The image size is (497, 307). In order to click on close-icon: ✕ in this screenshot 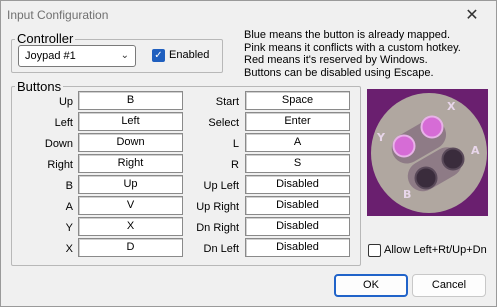, I will do `click(472, 15)`.